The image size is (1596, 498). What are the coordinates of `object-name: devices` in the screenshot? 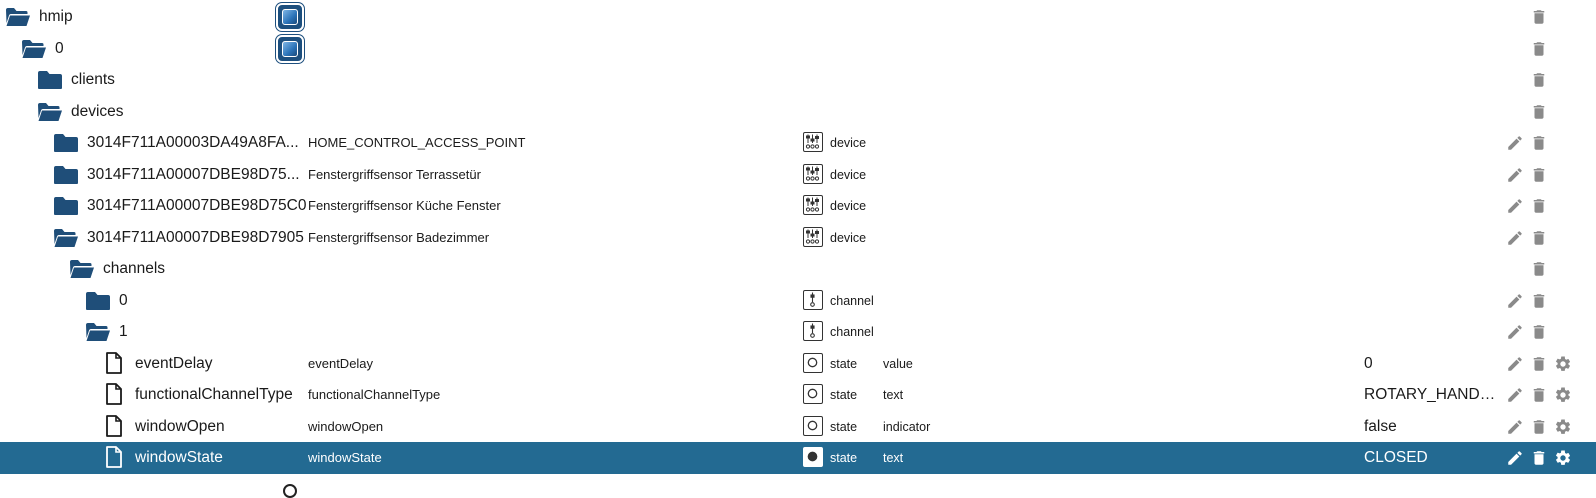 It's located at (97, 111).